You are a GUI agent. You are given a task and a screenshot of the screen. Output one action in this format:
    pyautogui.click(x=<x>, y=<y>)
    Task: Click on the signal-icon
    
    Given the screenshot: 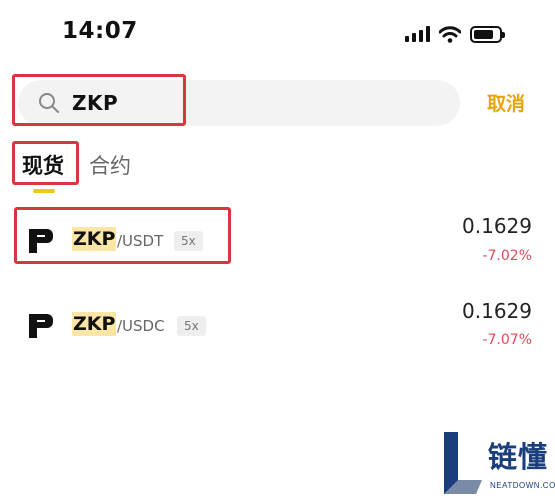 What is the action you would take?
    pyautogui.click(x=417, y=34)
    